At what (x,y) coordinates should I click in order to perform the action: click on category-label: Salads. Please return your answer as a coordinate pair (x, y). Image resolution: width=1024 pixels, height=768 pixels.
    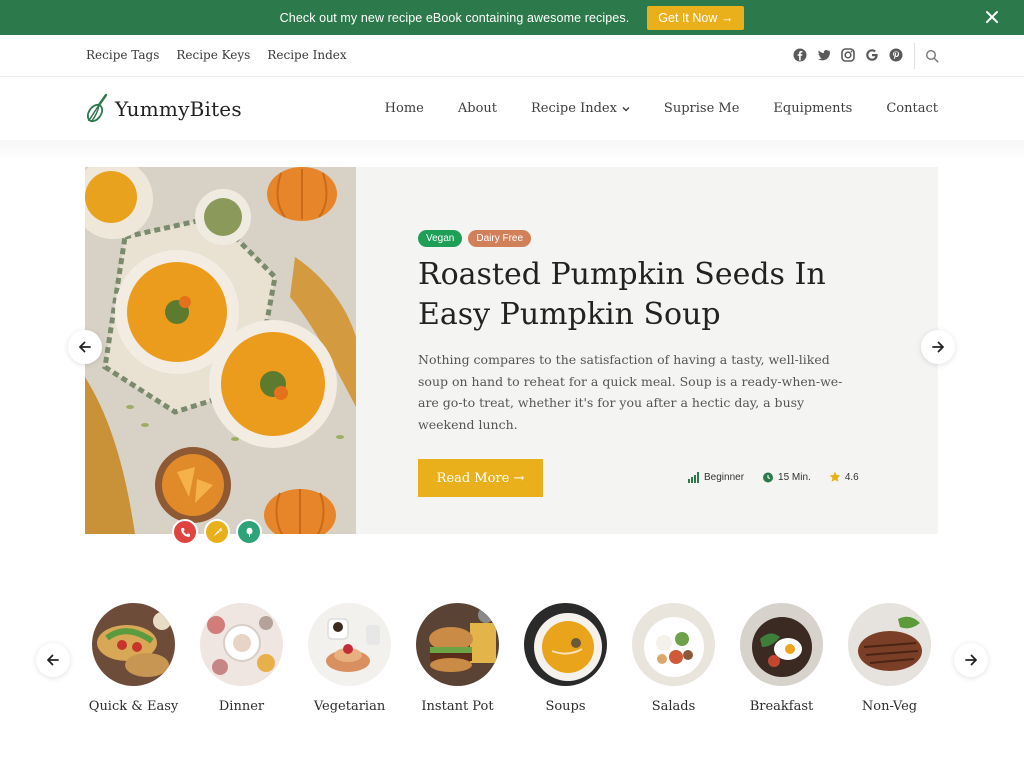
    Looking at the image, I should click on (673, 706).